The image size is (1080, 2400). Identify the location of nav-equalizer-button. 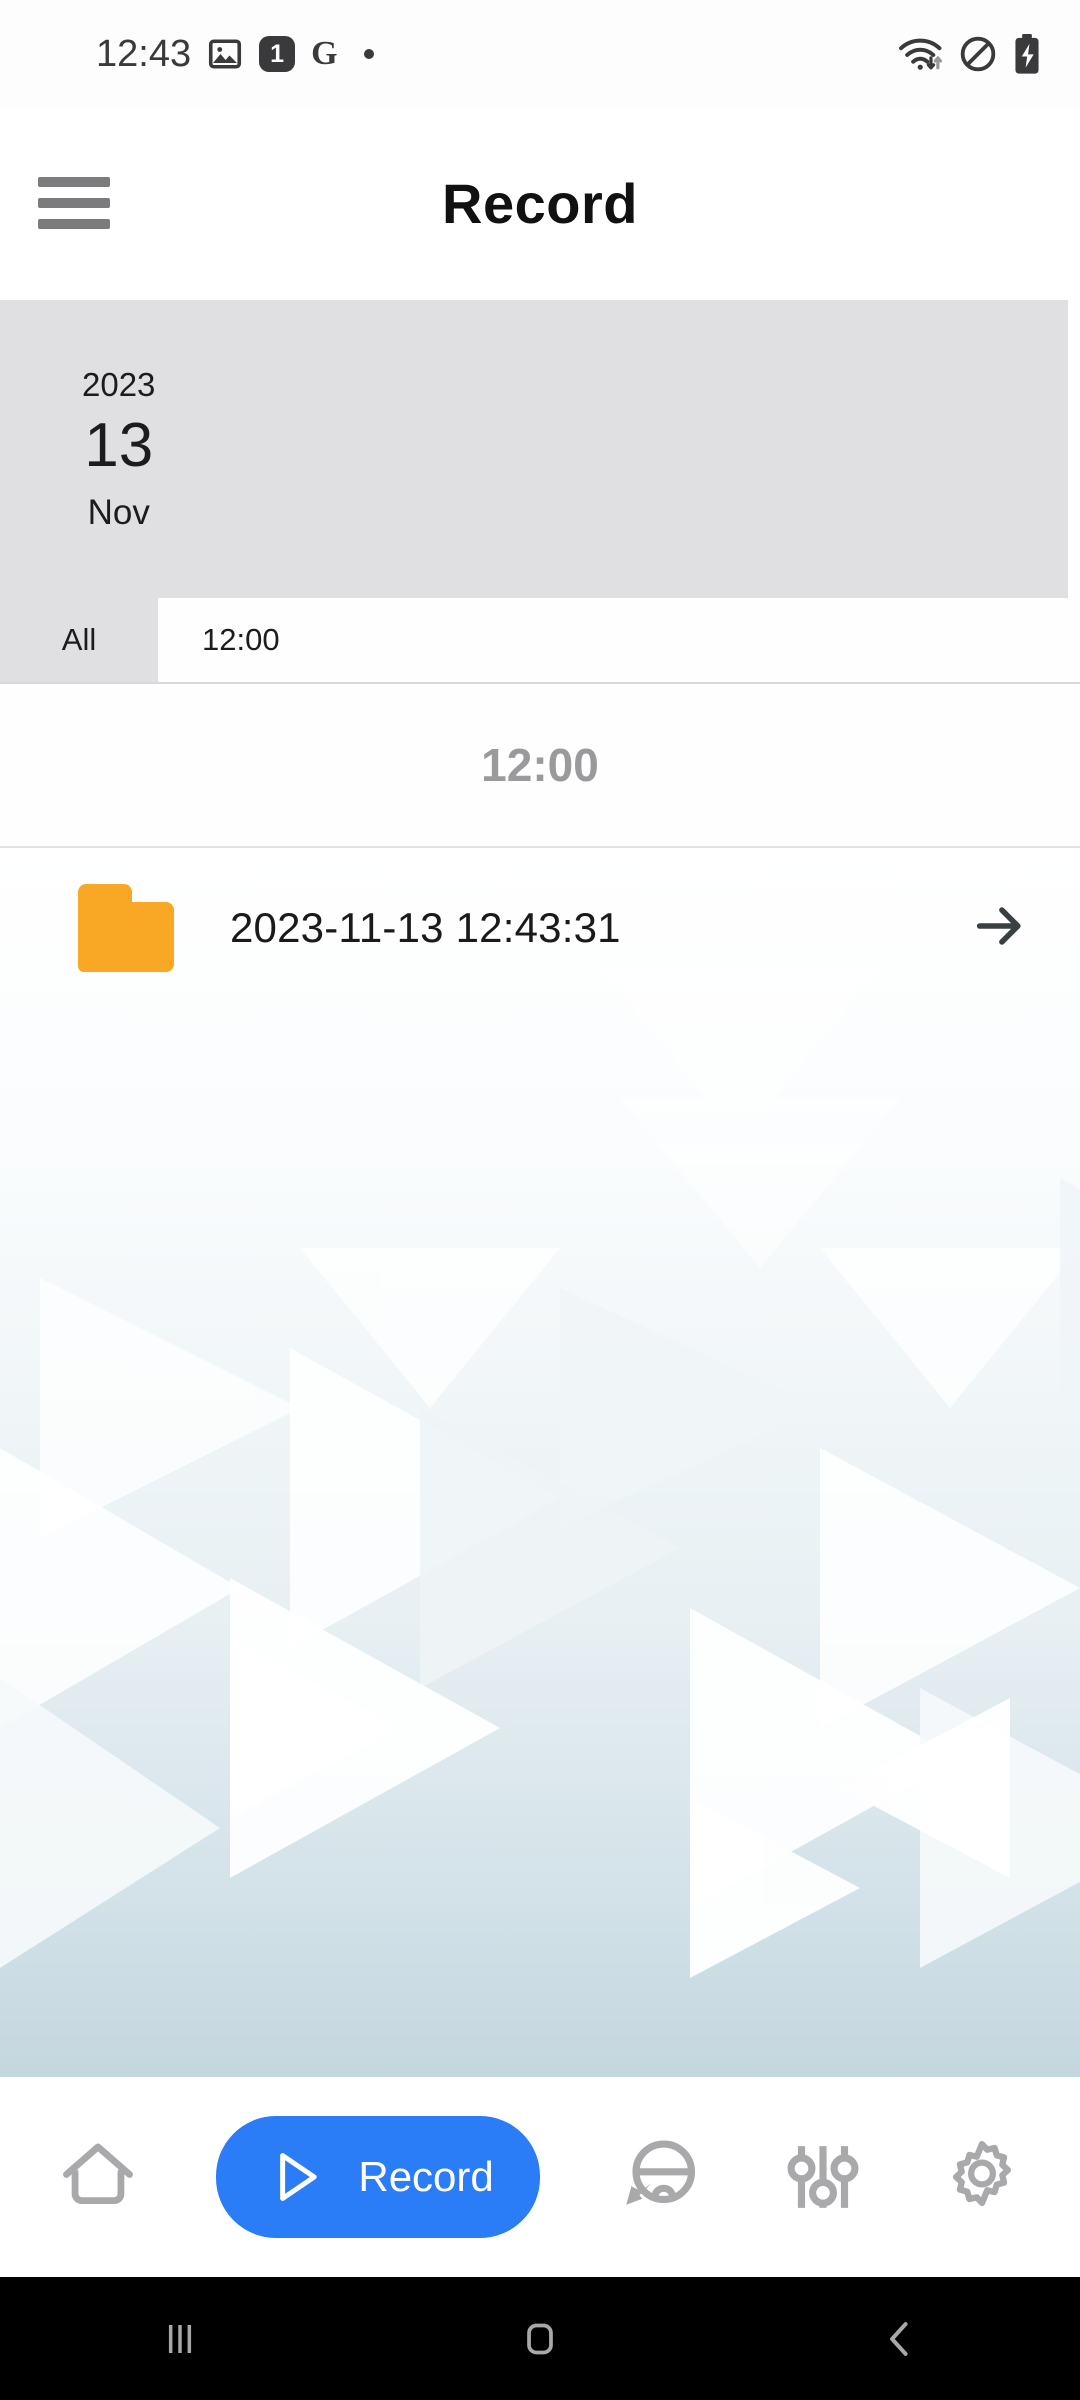
(823, 2177).